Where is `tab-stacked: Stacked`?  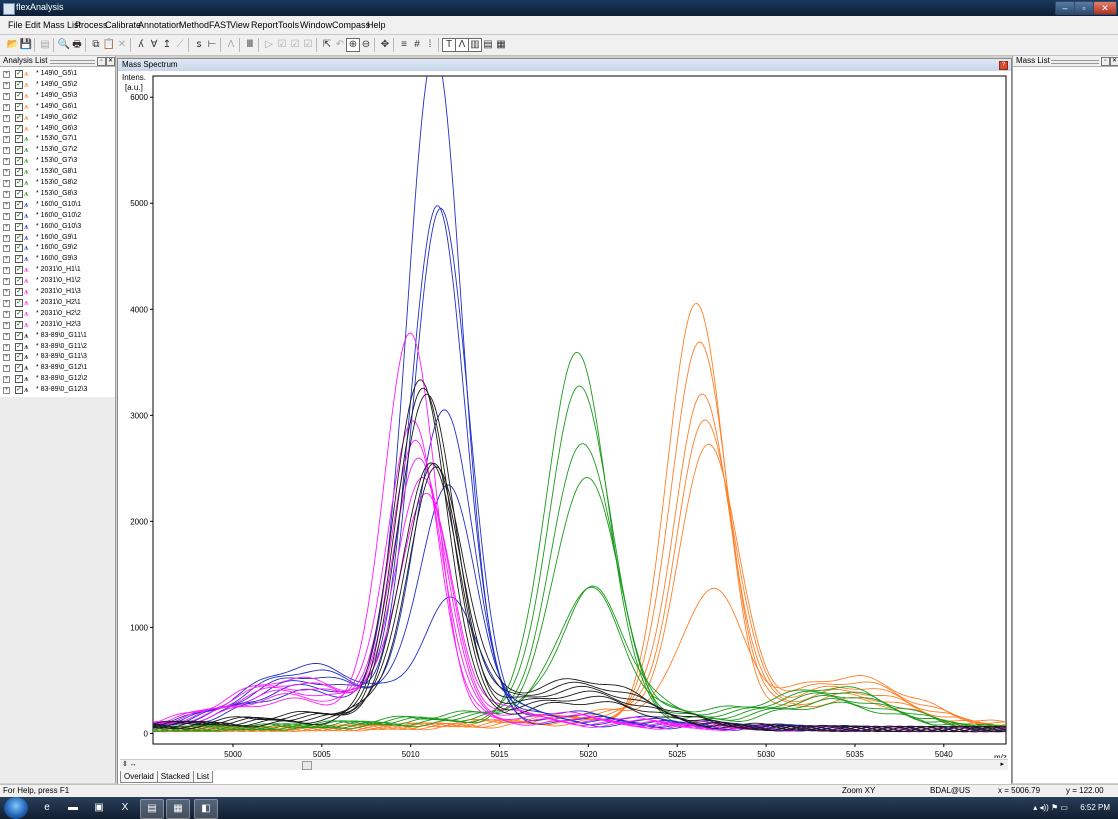
tab-stacked: Stacked is located at coordinates (175, 777).